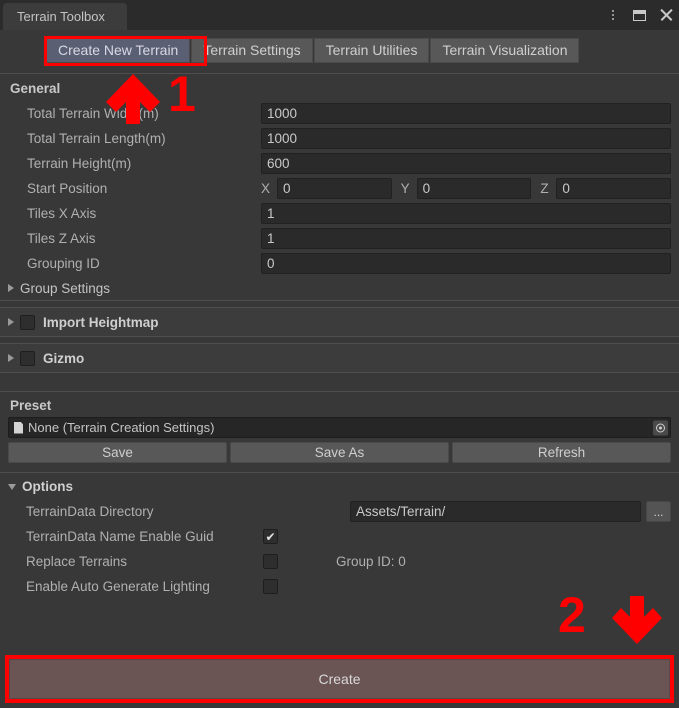 Image resolution: width=679 pixels, height=708 pixels. I want to click on tab-terrain-utilities: Terrain Utilities, so click(371, 50).